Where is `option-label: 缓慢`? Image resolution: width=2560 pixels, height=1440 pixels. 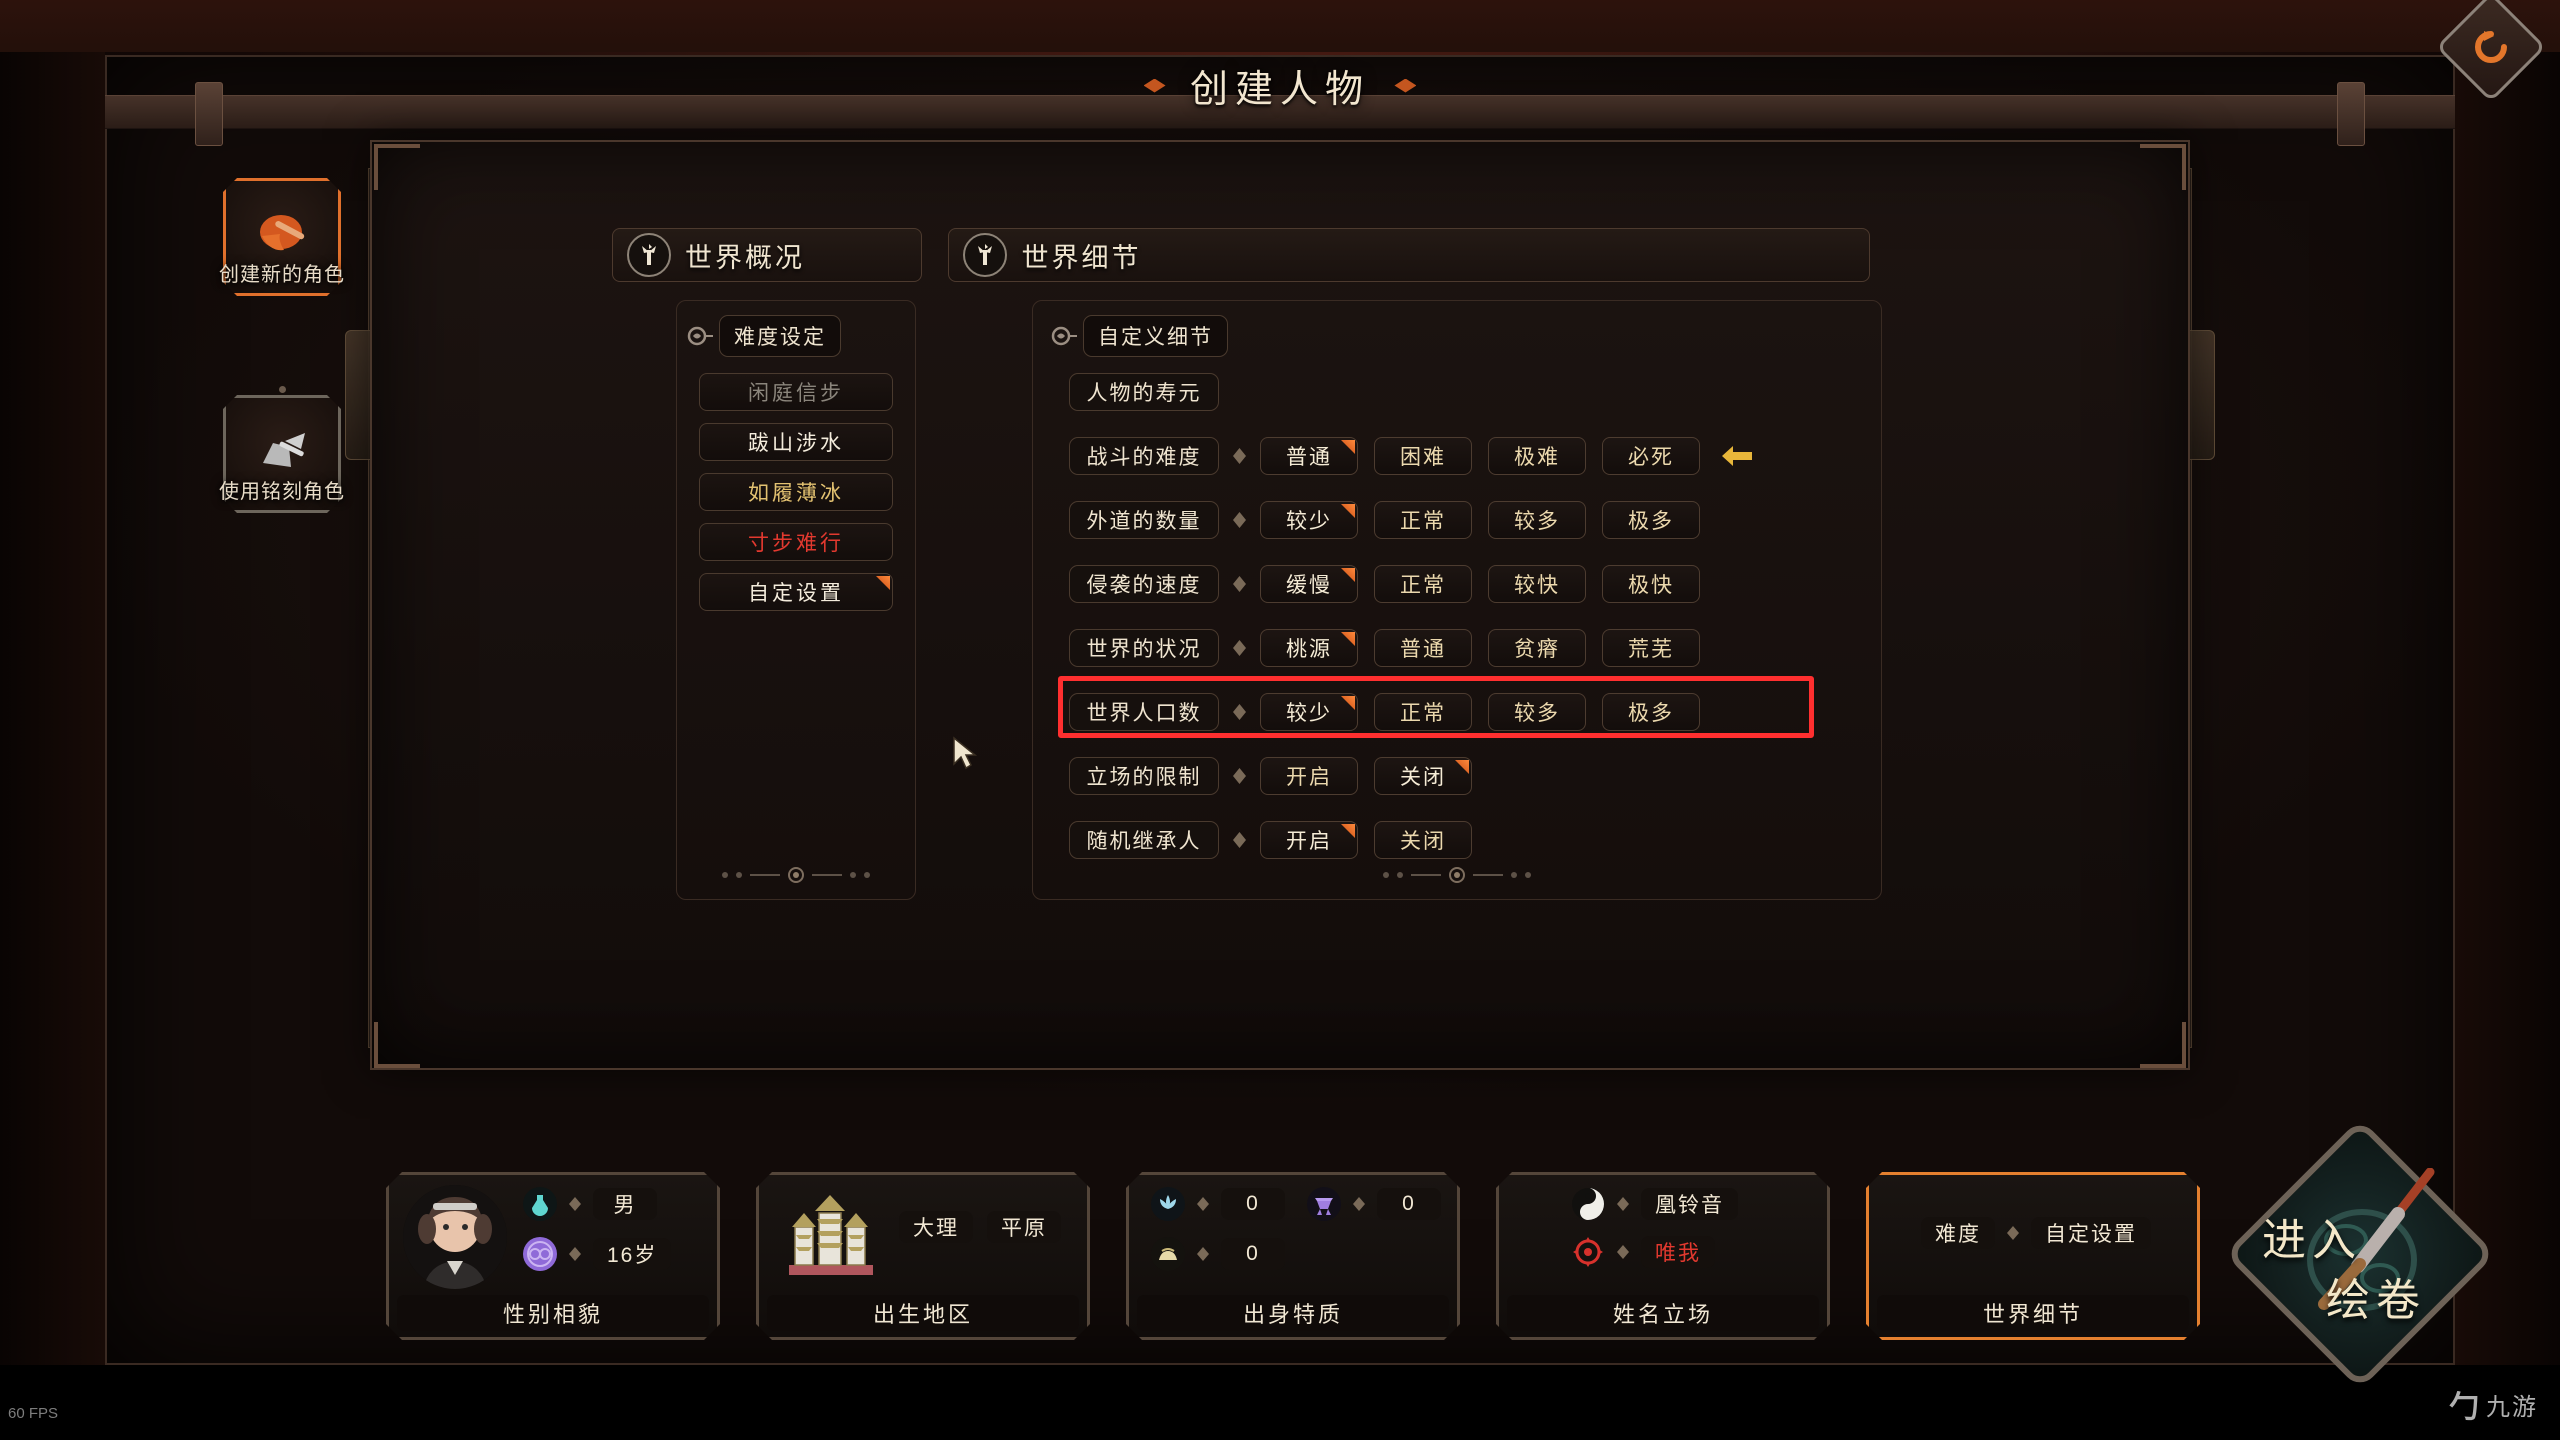
option-label: 缓慢 is located at coordinates (1309, 585).